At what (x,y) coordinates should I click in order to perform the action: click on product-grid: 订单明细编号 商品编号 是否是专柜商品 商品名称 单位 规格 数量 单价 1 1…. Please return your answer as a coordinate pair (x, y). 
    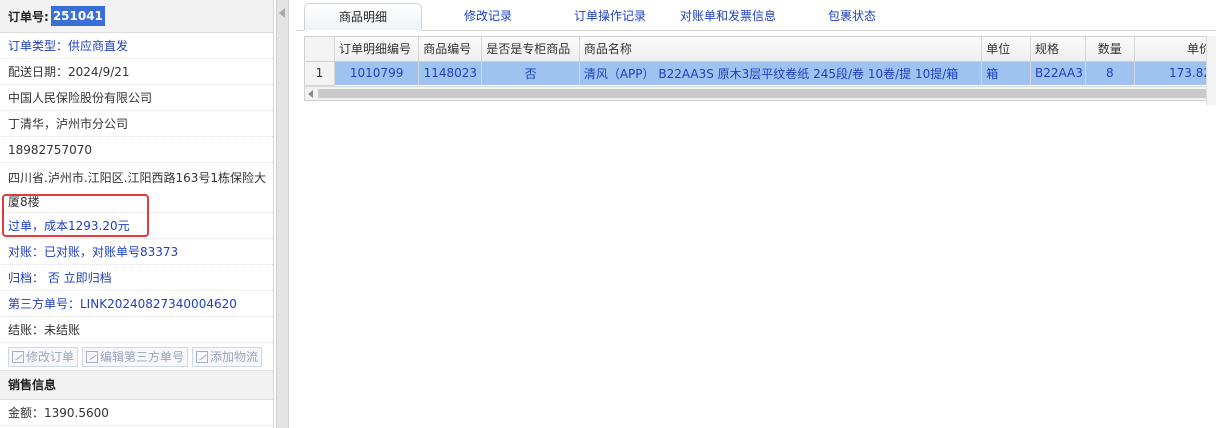
    Looking at the image, I should click on (760, 68).